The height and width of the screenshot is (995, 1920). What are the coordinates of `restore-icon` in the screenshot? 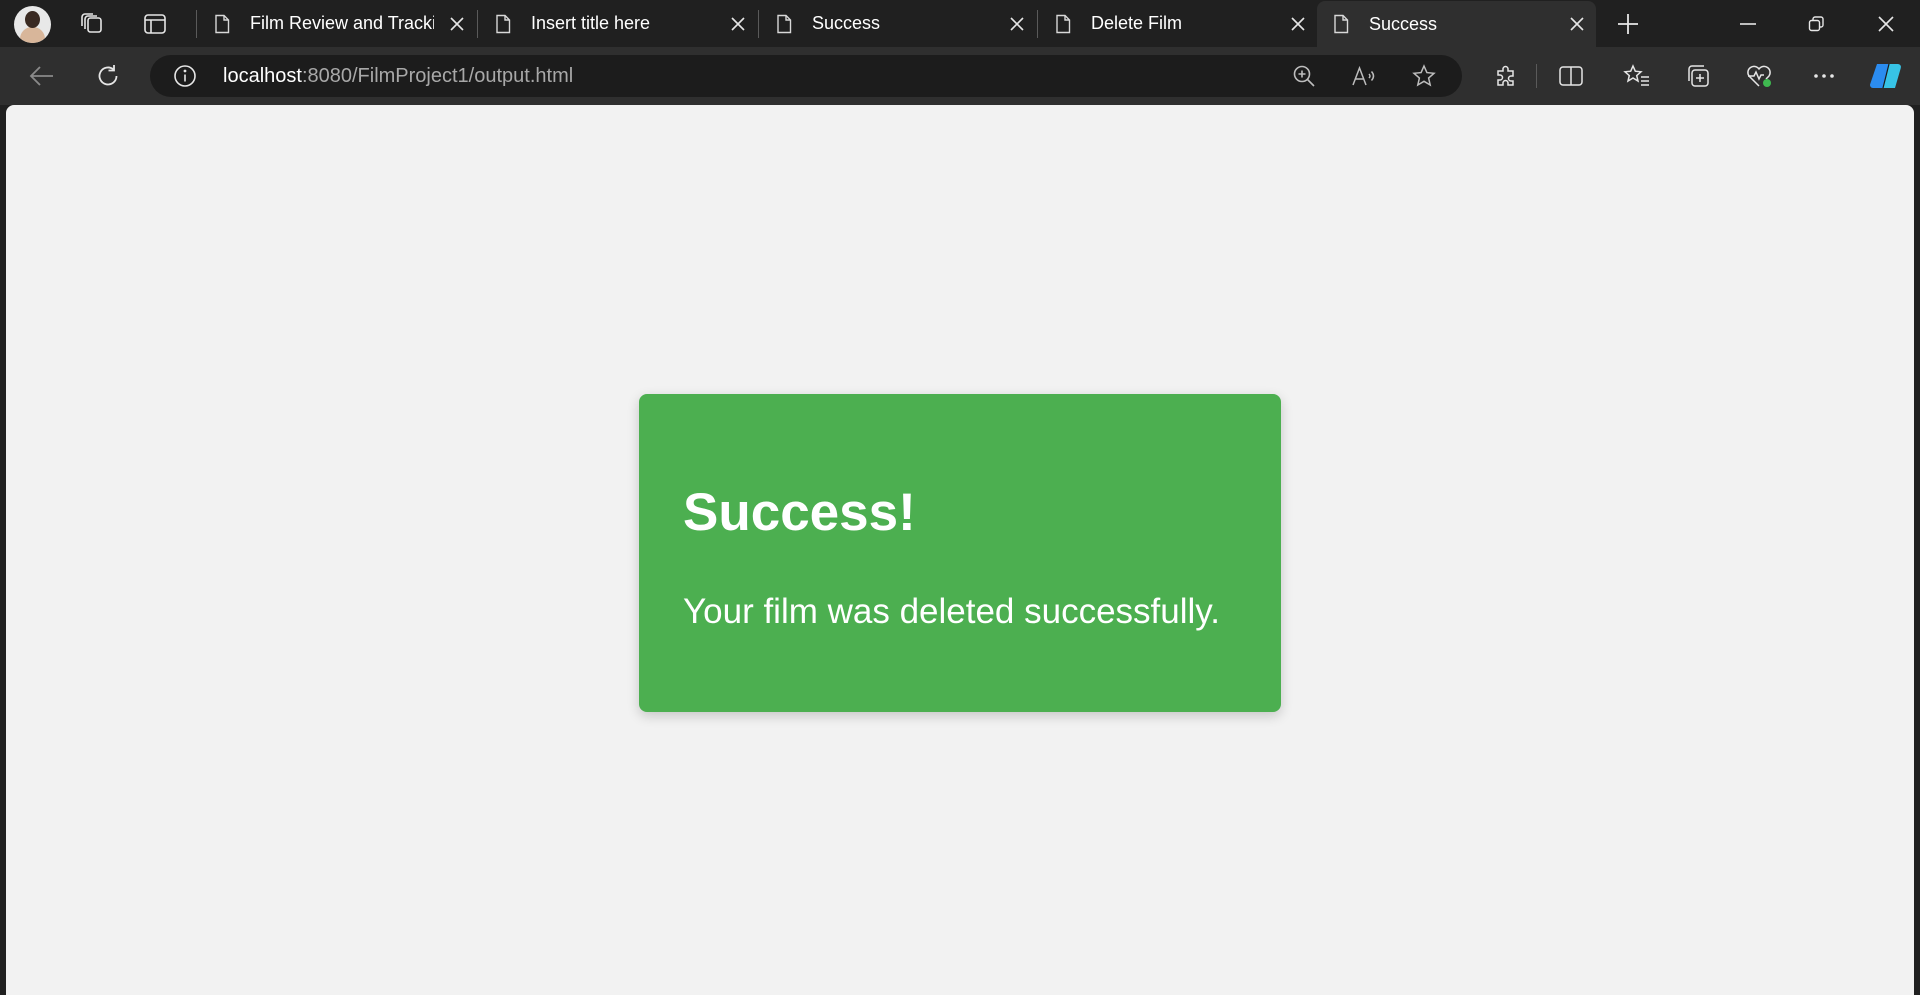 It's located at (1816, 23).